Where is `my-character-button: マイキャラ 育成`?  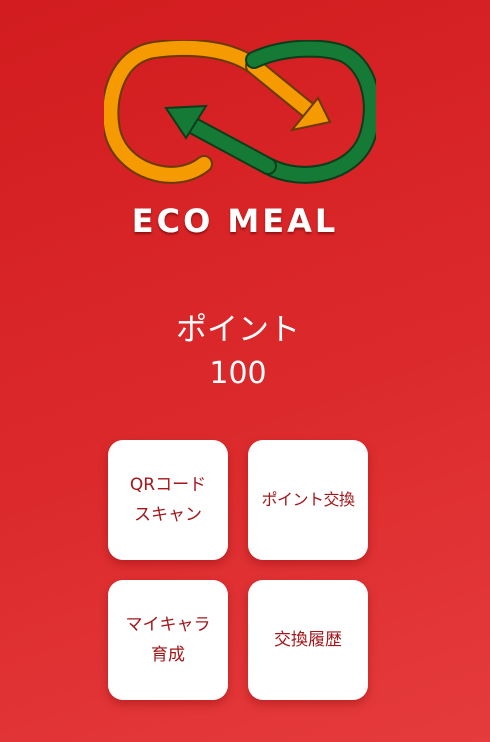 my-character-button: マイキャラ 育成 is located at coordinates (168, 640).